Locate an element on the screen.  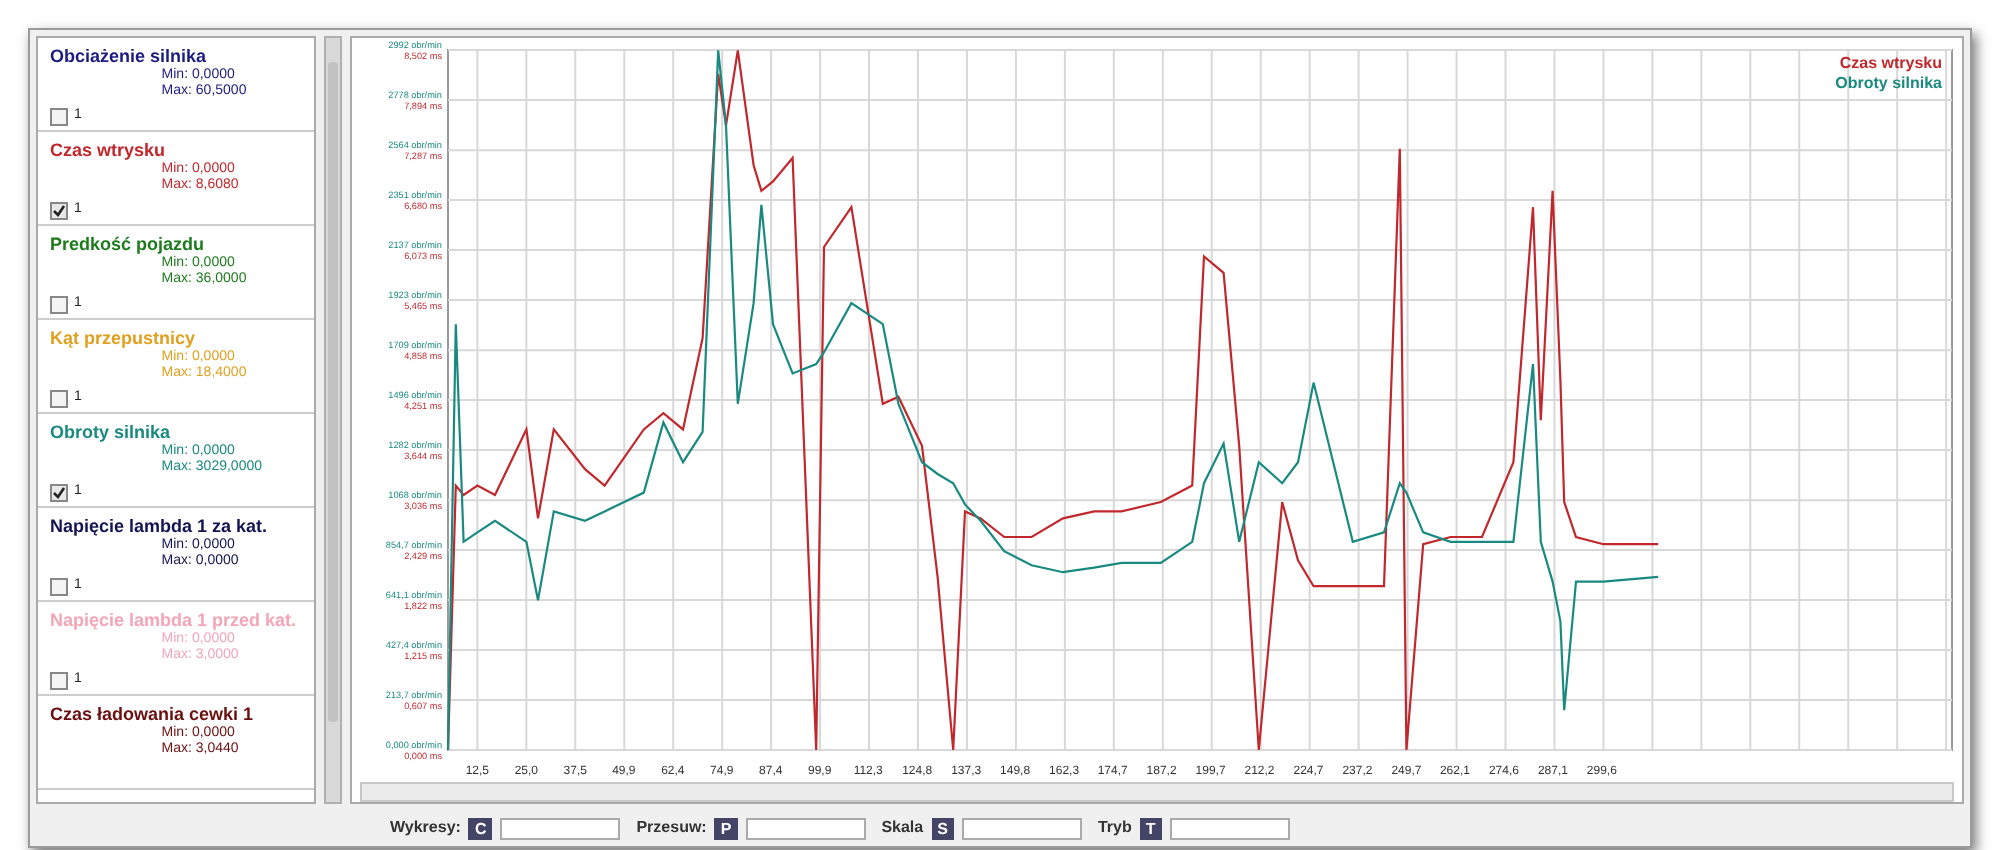
channel-name: Napięcie lambda 1 za kat. is located at coordinates (160, 525).